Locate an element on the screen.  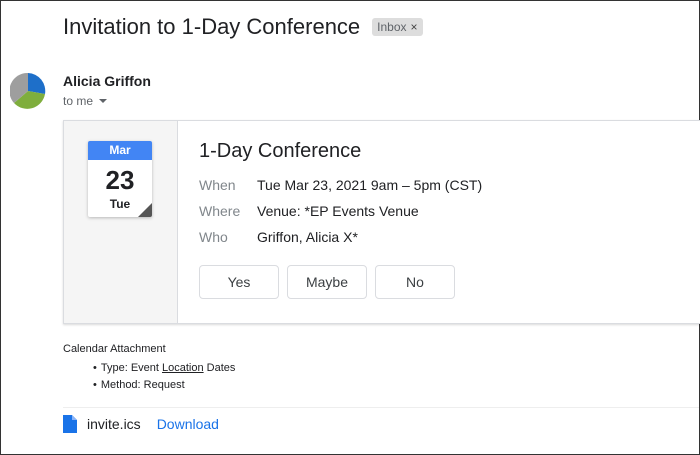
recipient-text: to me is located at coordinates (78, 101).